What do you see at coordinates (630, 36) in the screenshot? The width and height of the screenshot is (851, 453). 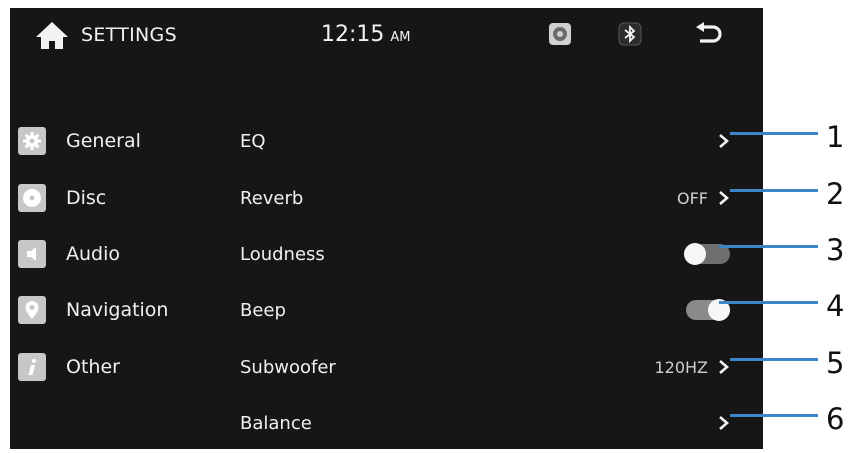 I see `bluetooth-icon` at bounding box center [630, 36].